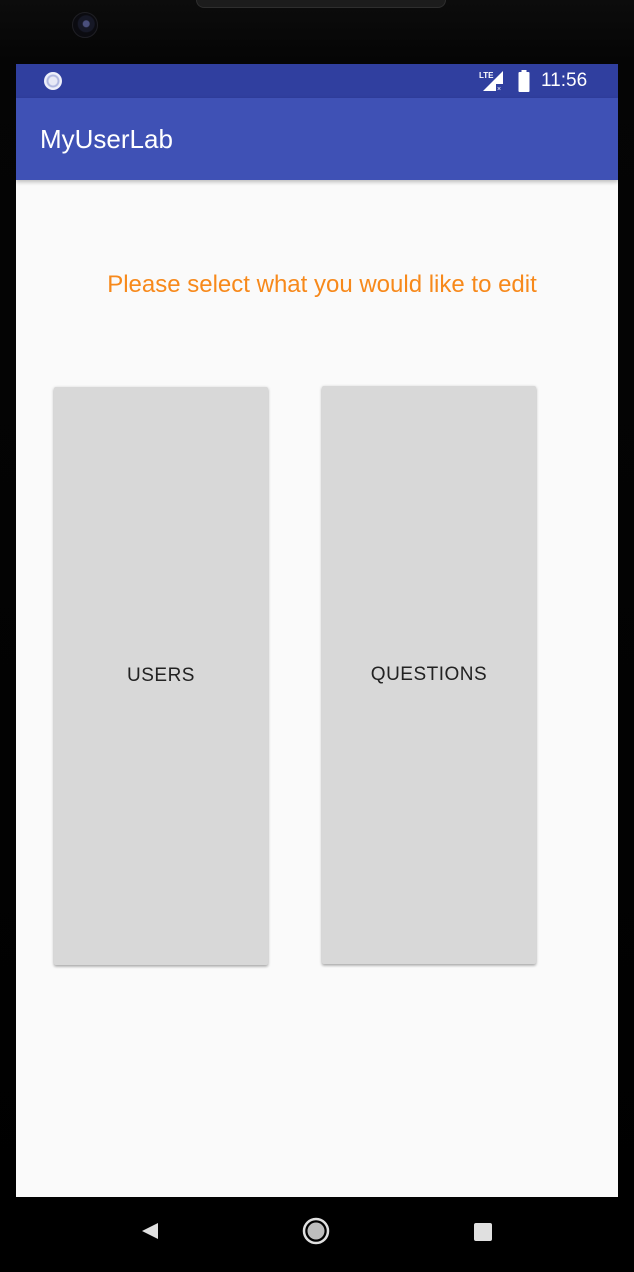 The height and width of the screenshot is (1272, 634). I want to click on battery-icon, so click(524, 81).